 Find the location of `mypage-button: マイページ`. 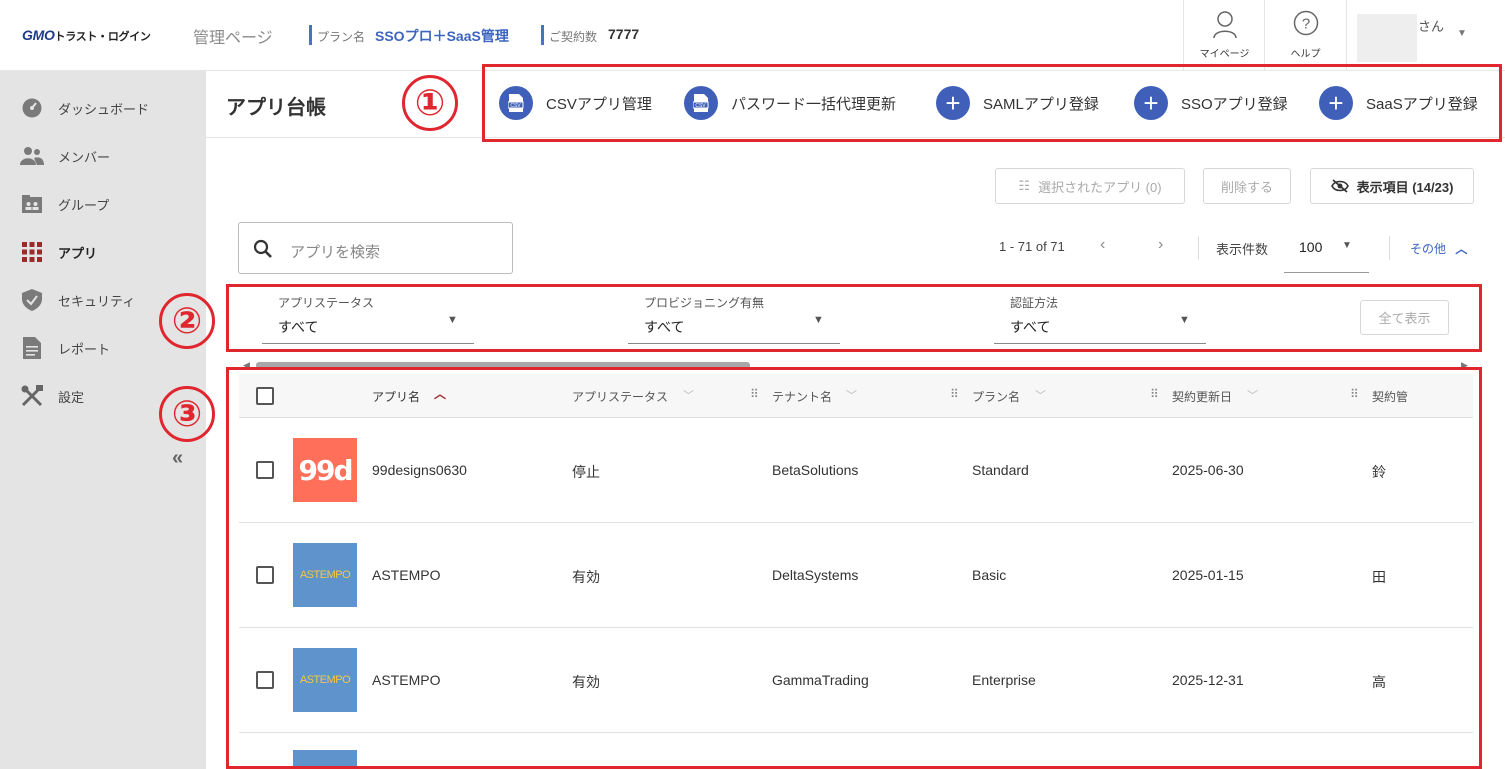

mypage-button: マイページ is located at coordinates (1224, 35).